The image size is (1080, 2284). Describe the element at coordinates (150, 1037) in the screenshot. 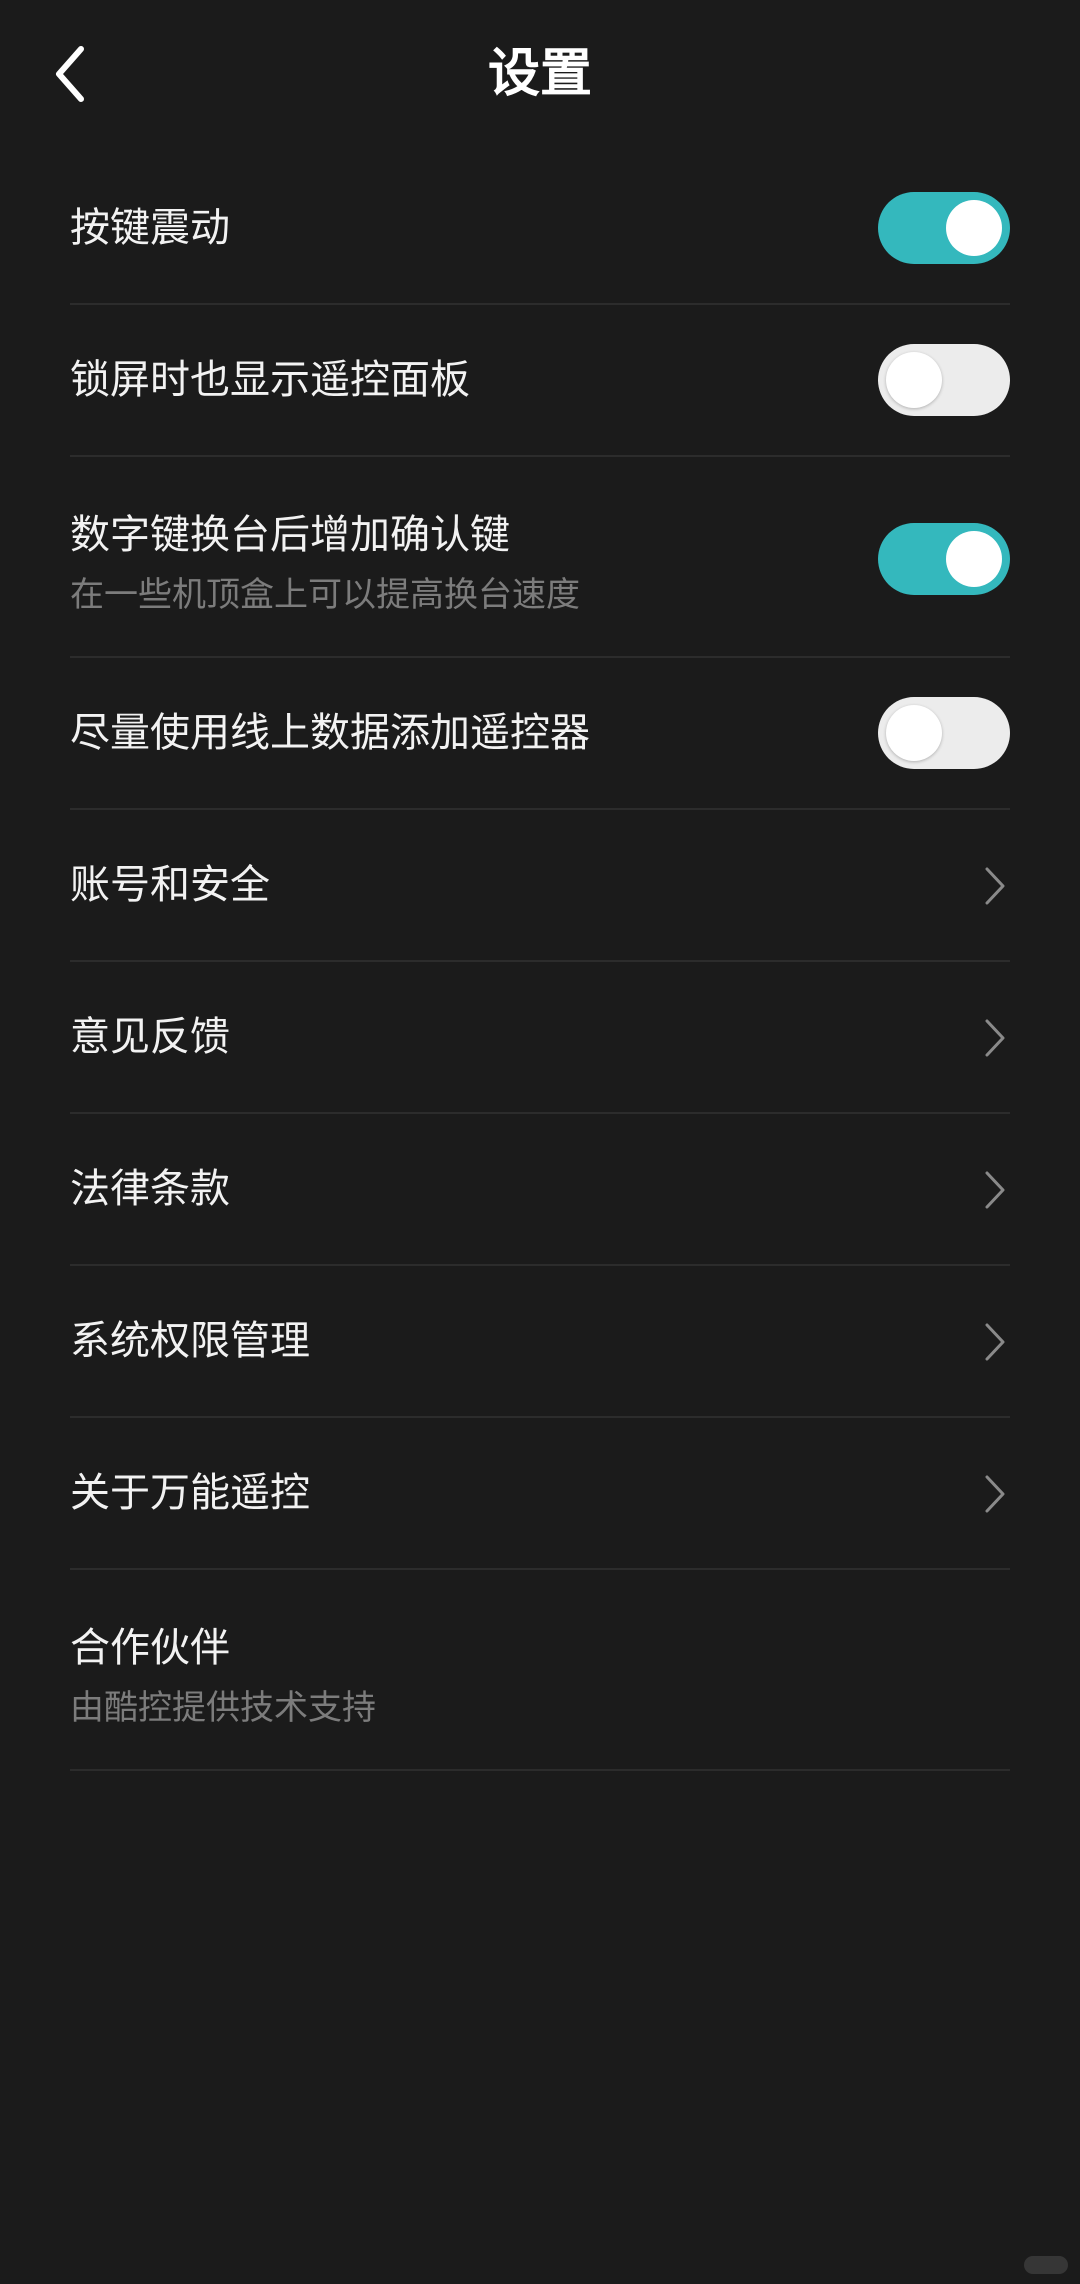

I see `menu-item-label: 意见反馈` at that location.